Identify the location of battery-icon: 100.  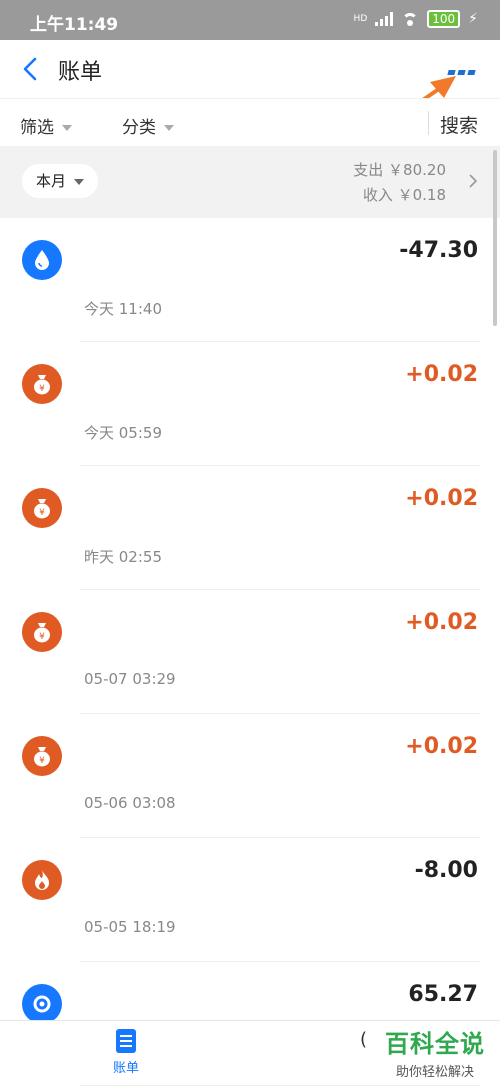
(444, 19).